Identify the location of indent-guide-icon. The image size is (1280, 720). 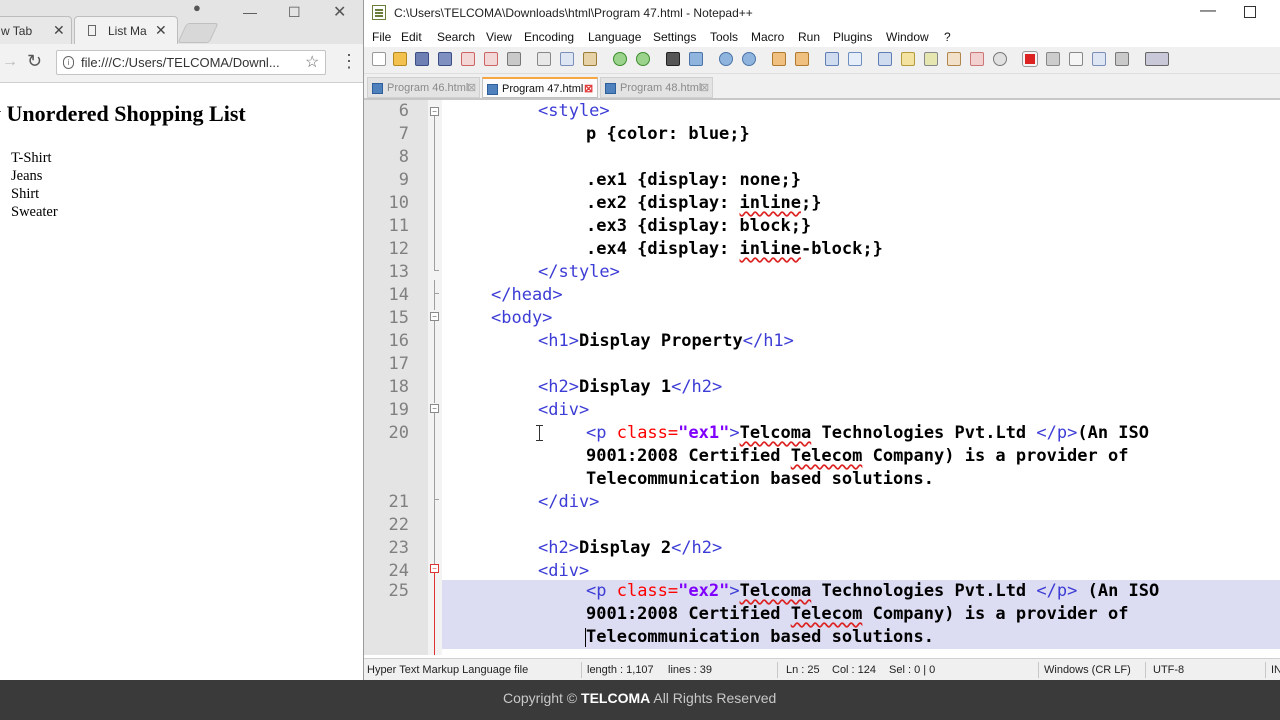
(885, 59).